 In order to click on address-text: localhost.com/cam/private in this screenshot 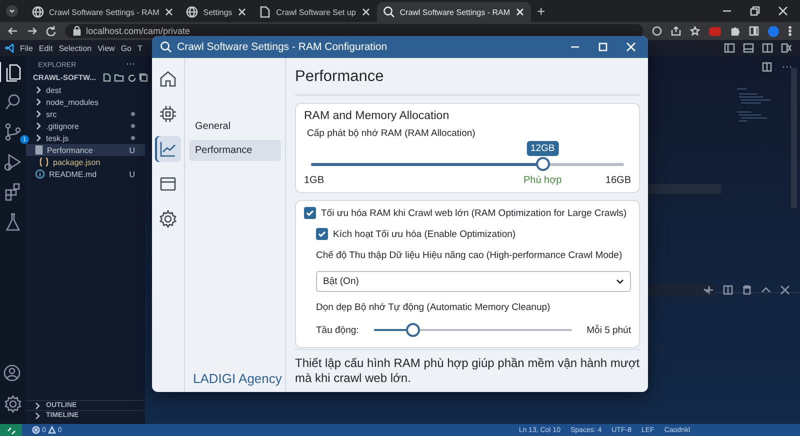, I will do `click(138, 31)`.